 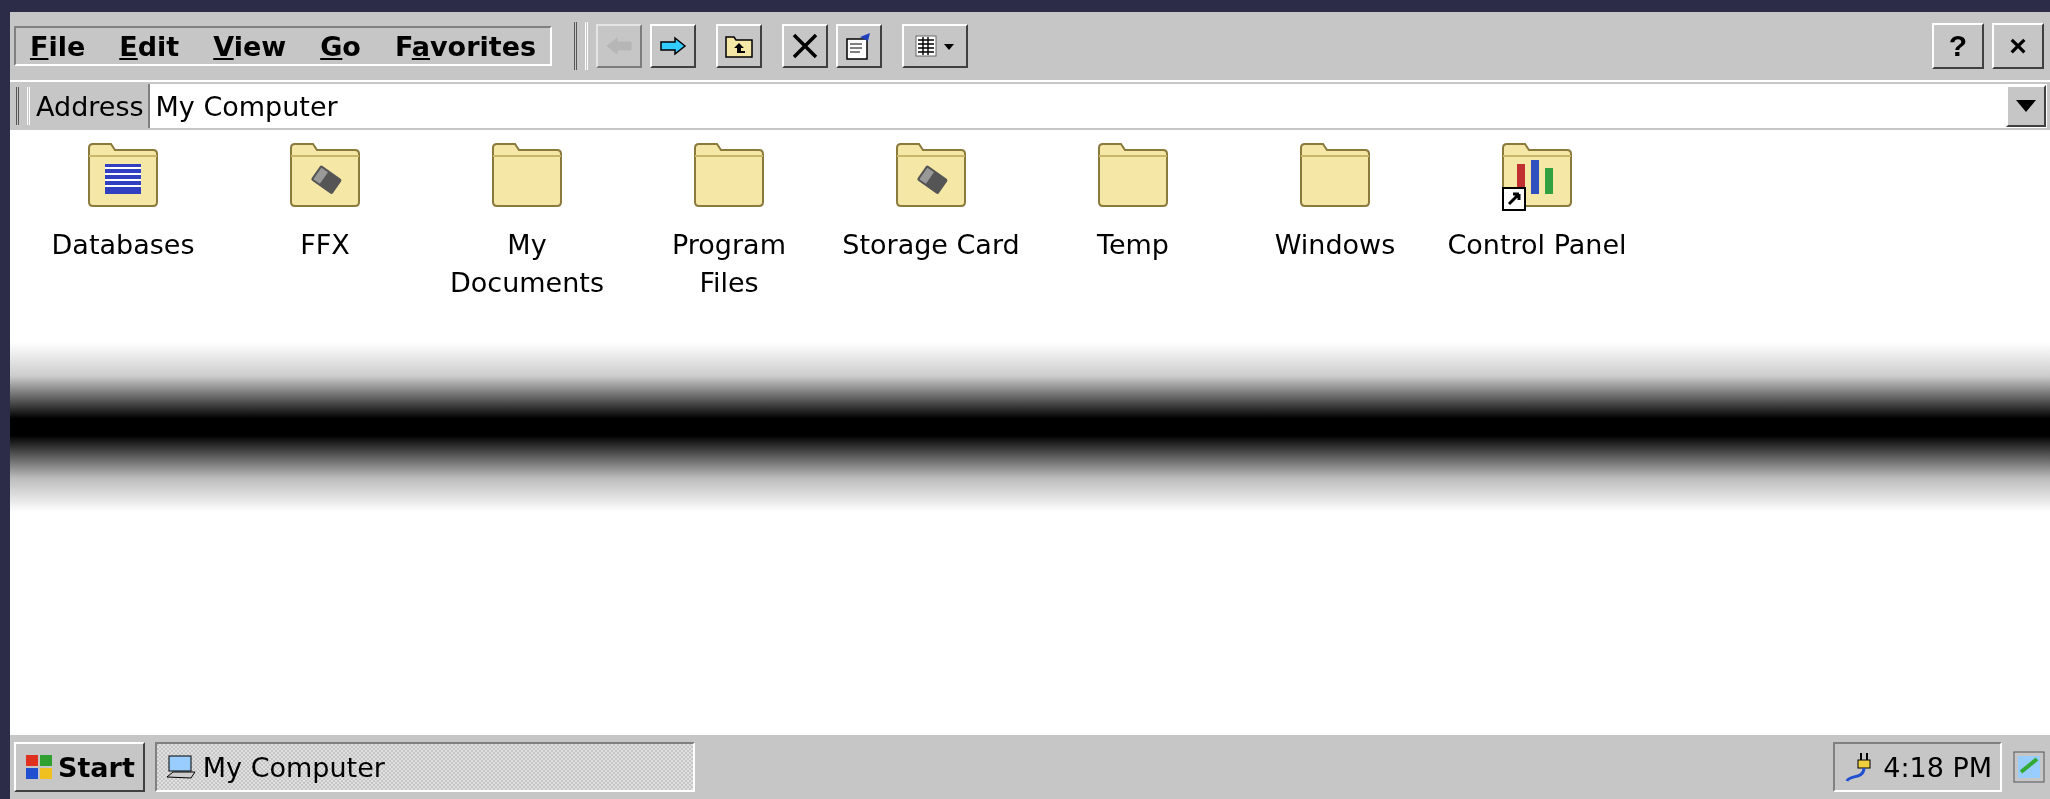 What do you see at coordinates (79, 767) in the screenshot?
I see `start-button: Start` at bounding box center [79, 767].